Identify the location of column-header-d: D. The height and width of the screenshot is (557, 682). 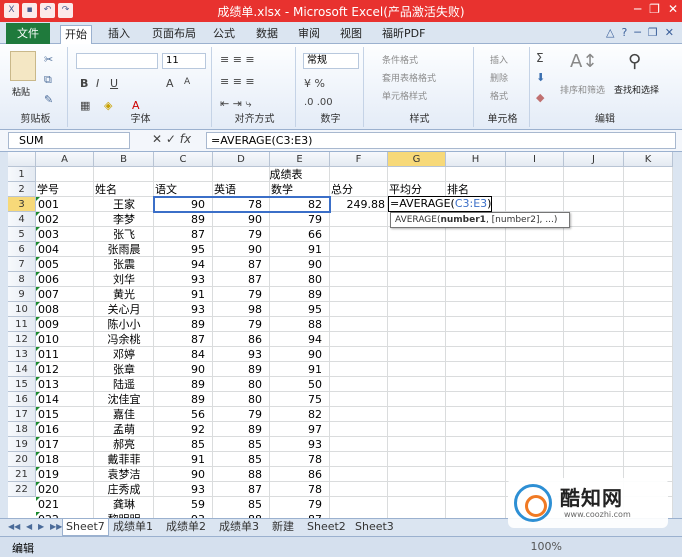
(241, 159).